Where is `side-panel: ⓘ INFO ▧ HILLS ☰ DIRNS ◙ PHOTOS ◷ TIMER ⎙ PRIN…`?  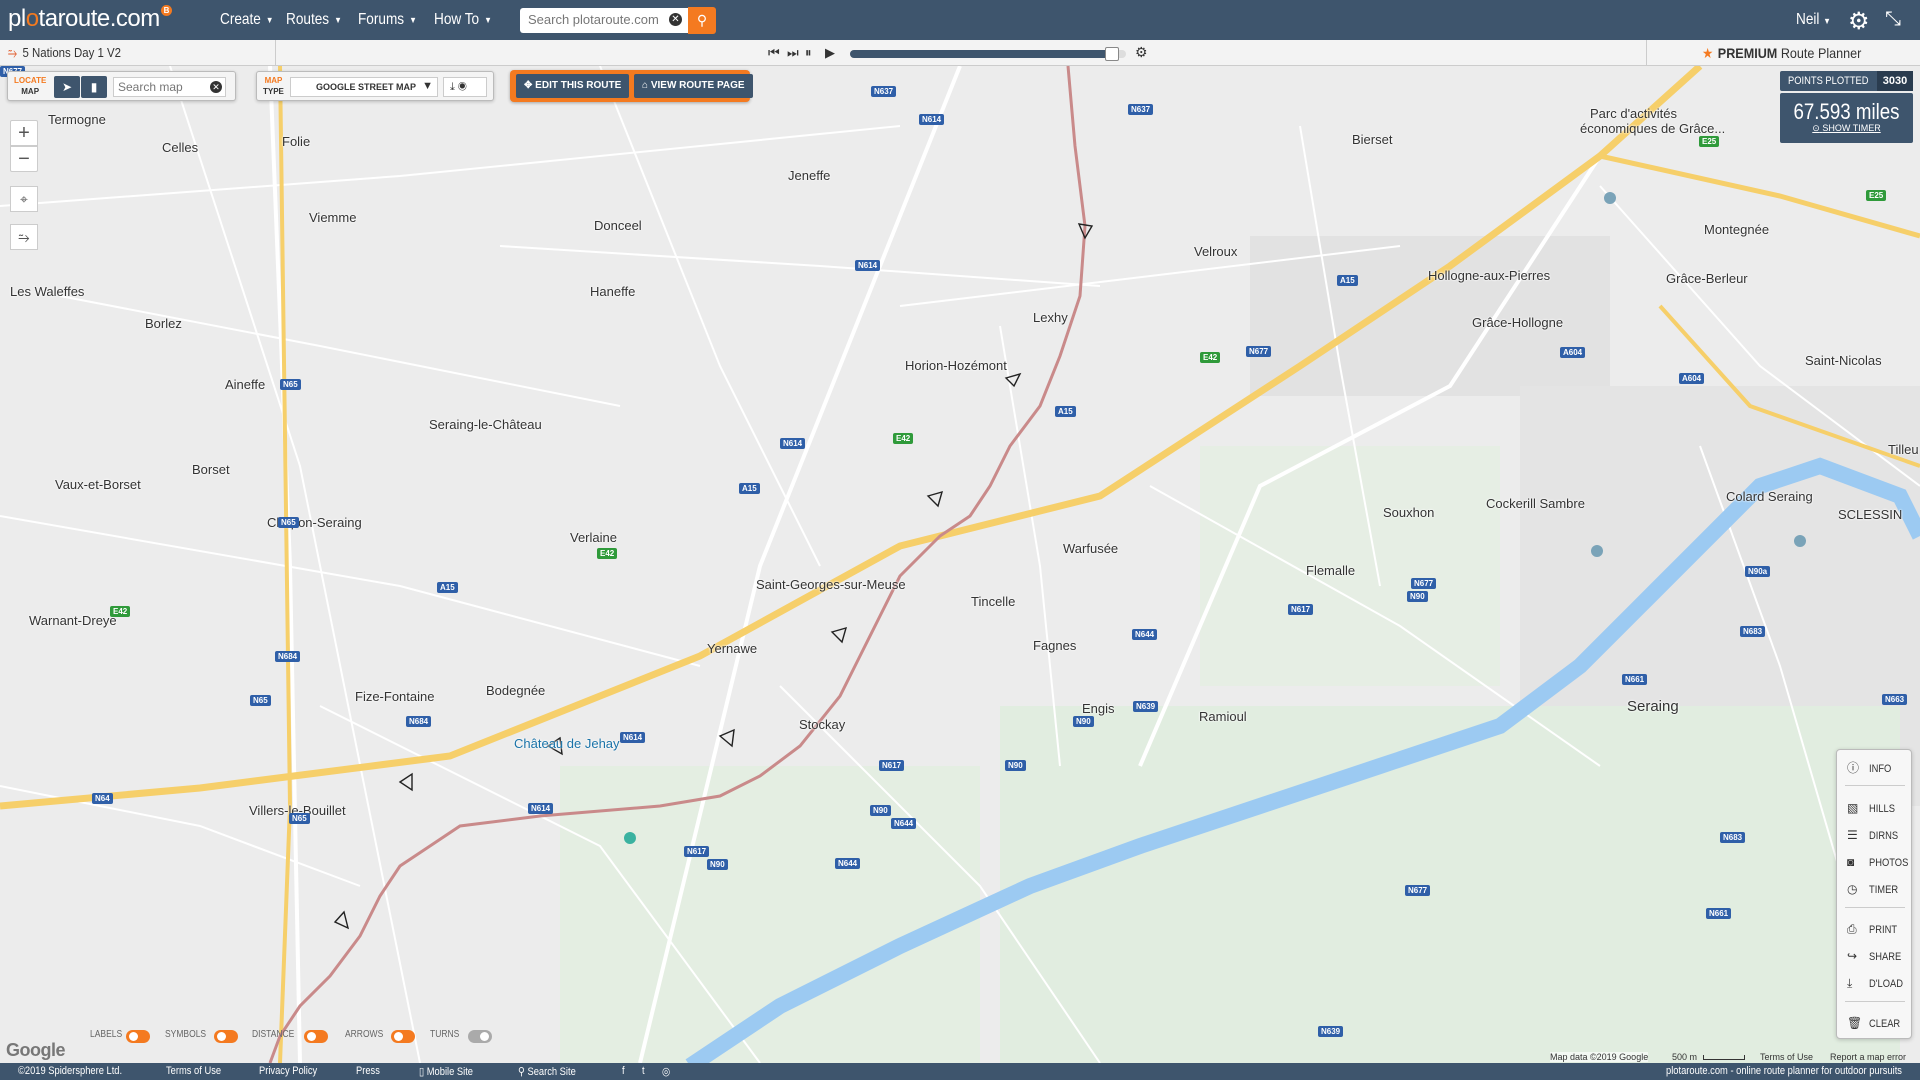
side-panel: ⓘ INFO ▧ HILLS ☰ DIRNS ◙ PHOTOS ◷ TIMER ⎙ PRIN… is located at coordinates (1874, 894).